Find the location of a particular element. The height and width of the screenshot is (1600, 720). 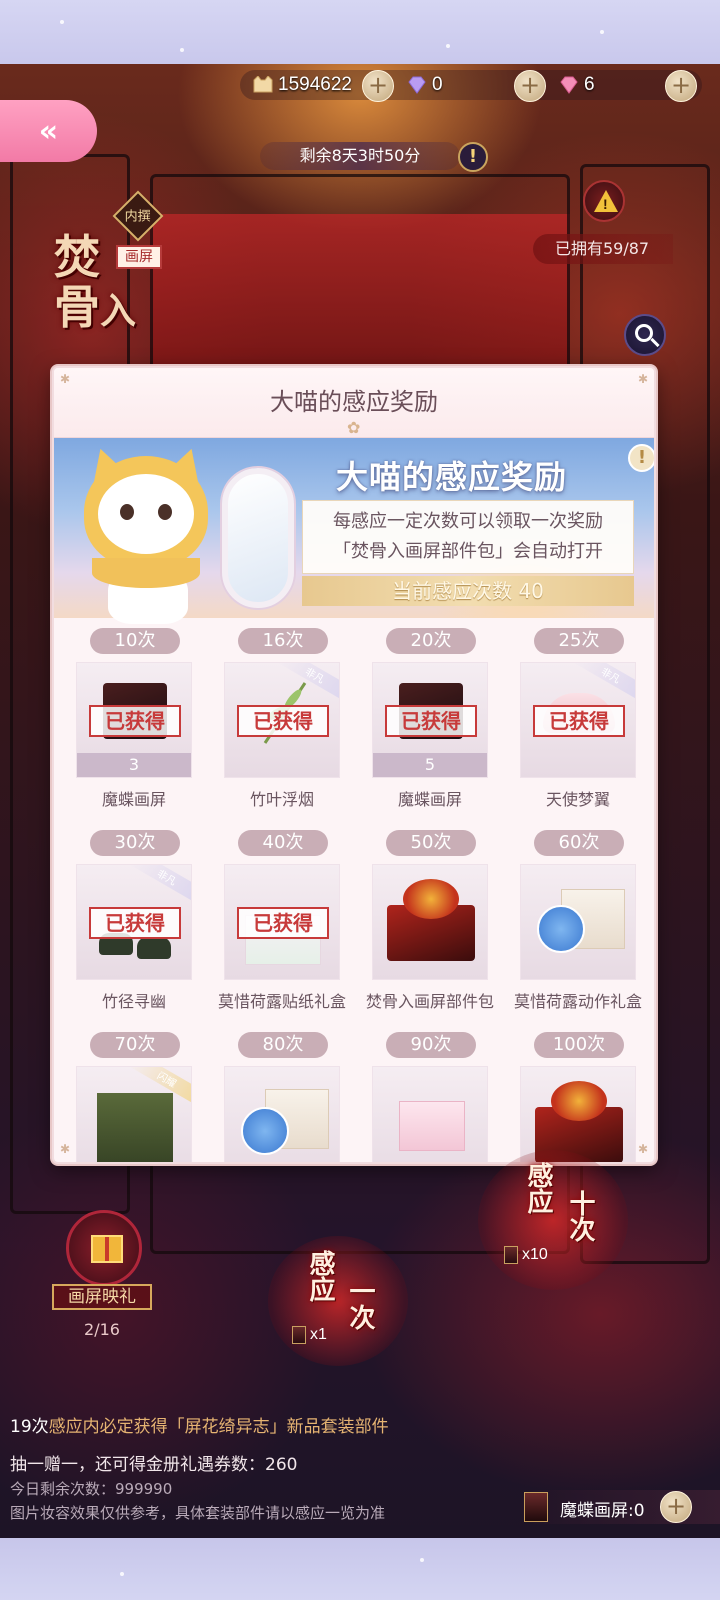

reward-item: 10次 已获得 3 魔蝶画屏 is located at coordinates (134, 722).